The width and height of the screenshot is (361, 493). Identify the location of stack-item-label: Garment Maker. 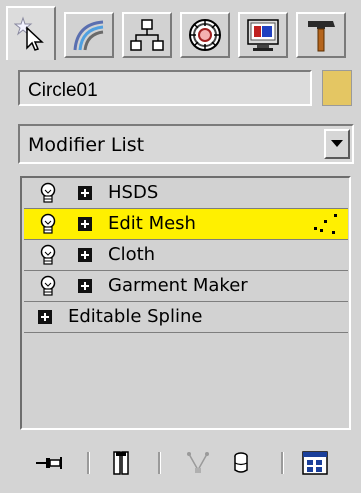
(178, 285).